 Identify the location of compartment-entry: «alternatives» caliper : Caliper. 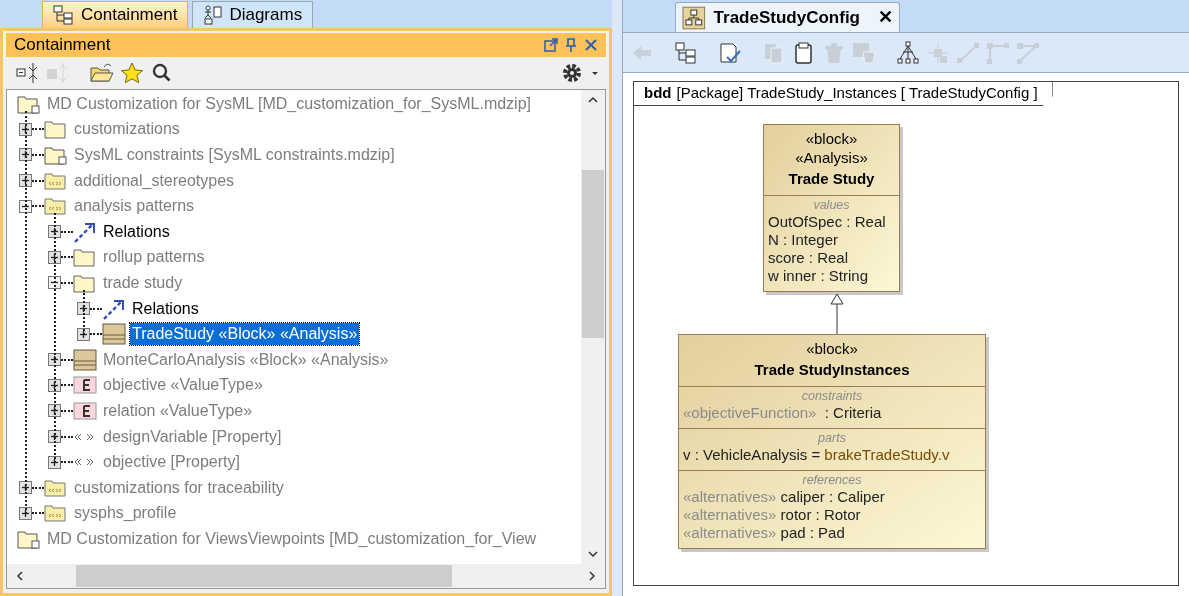
(784, 497).